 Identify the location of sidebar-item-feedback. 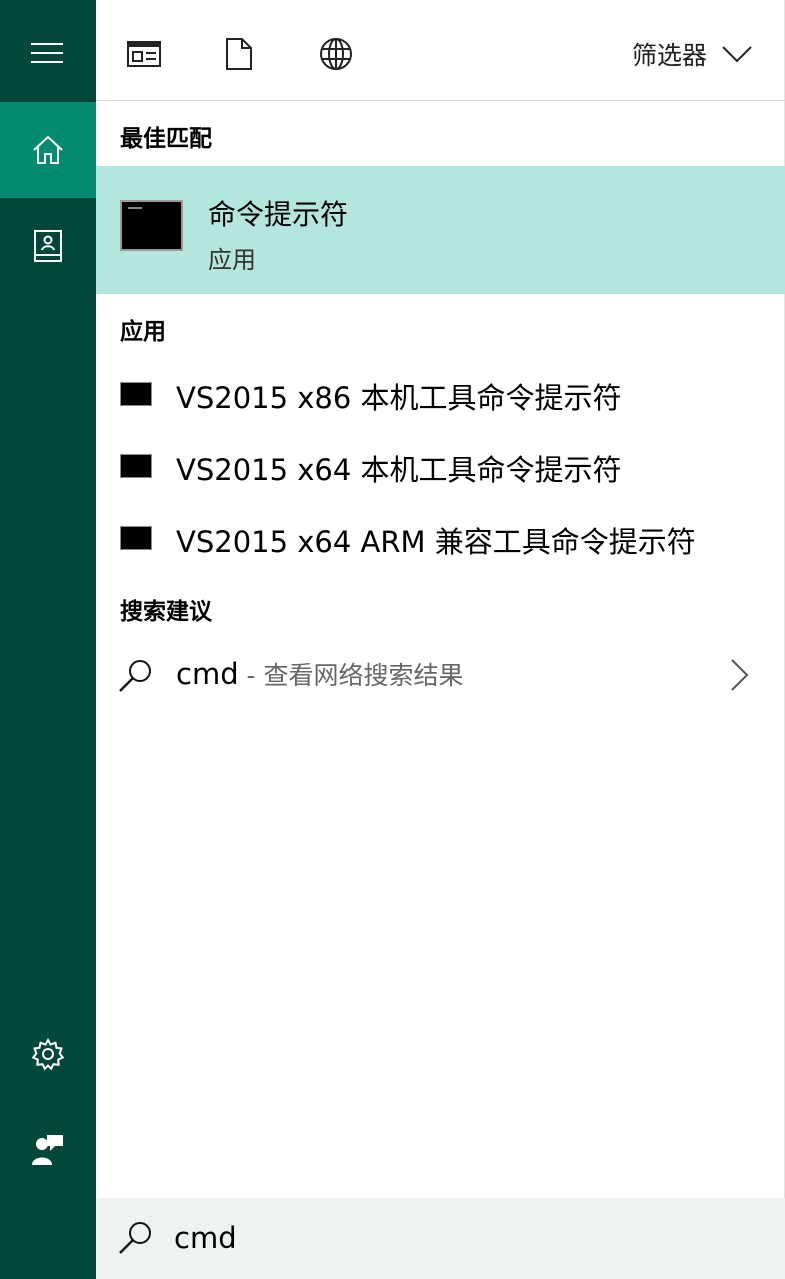
(48, 1150).